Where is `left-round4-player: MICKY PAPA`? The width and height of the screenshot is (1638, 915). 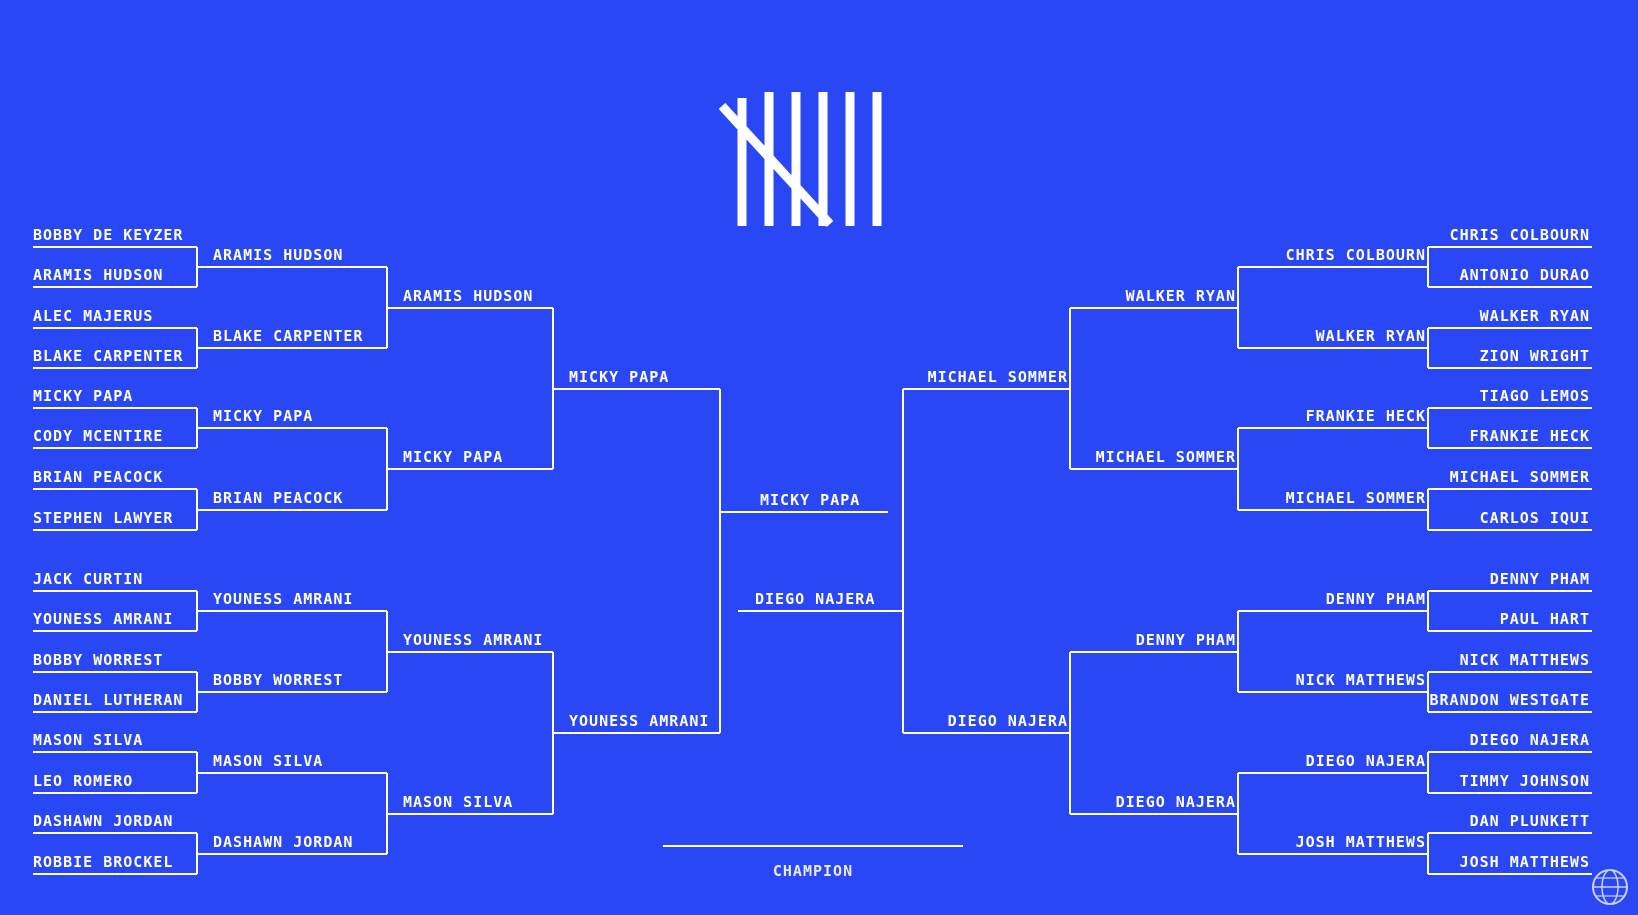
left-round4-player: MICKY PAPA is located at coordinates (619, 377).